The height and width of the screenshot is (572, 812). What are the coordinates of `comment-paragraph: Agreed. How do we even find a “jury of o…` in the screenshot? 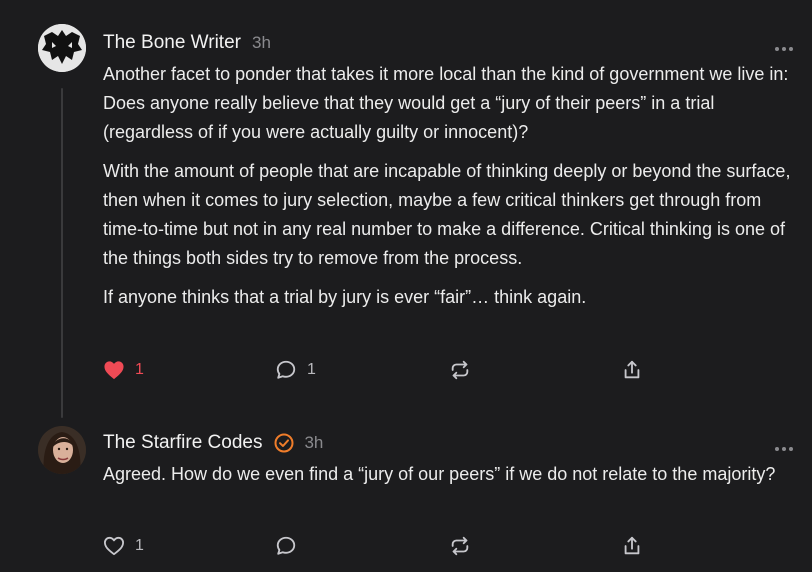 It's located at (439, 474).